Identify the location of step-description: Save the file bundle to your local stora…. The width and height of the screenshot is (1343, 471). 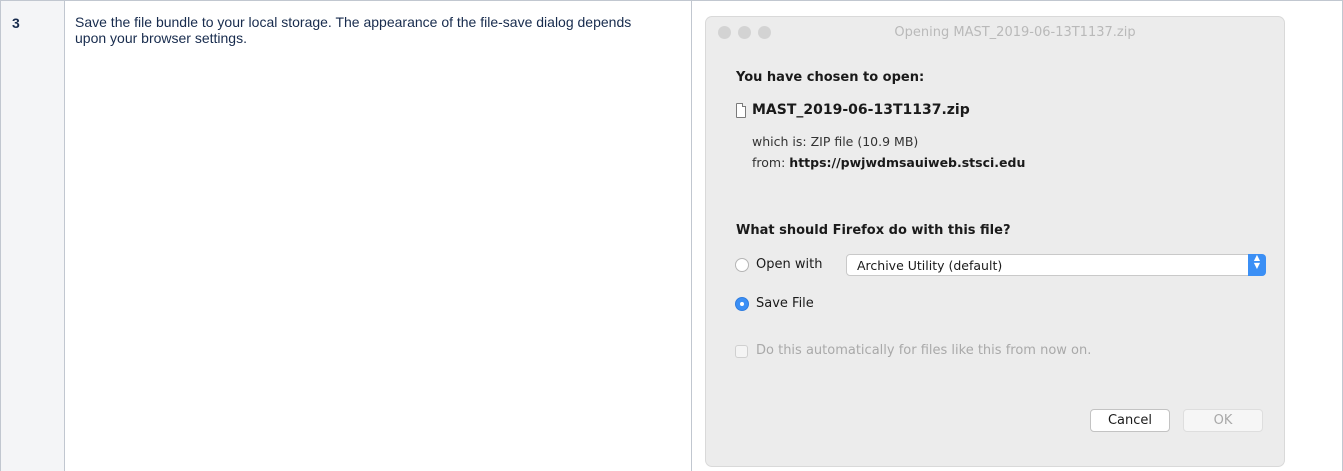
(353, 30).